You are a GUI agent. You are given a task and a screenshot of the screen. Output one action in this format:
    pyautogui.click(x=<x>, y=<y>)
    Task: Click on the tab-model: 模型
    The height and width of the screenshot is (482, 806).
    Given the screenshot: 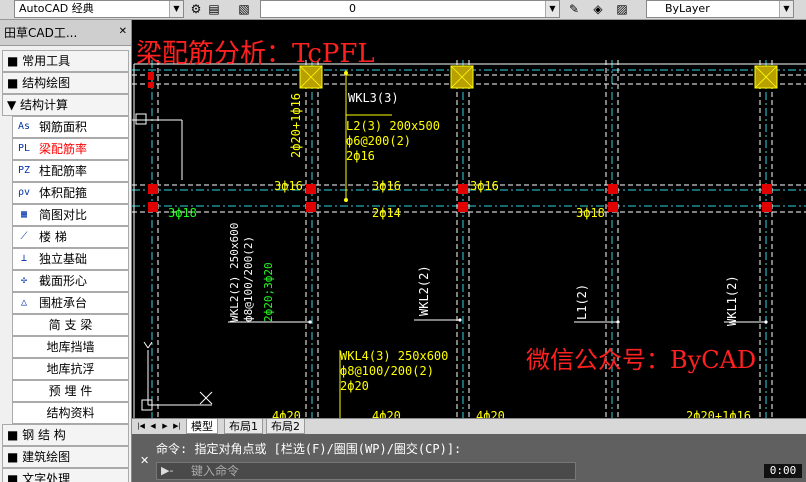 What is the action you would take?
    pyautogui.click(x=202, y=426)
    